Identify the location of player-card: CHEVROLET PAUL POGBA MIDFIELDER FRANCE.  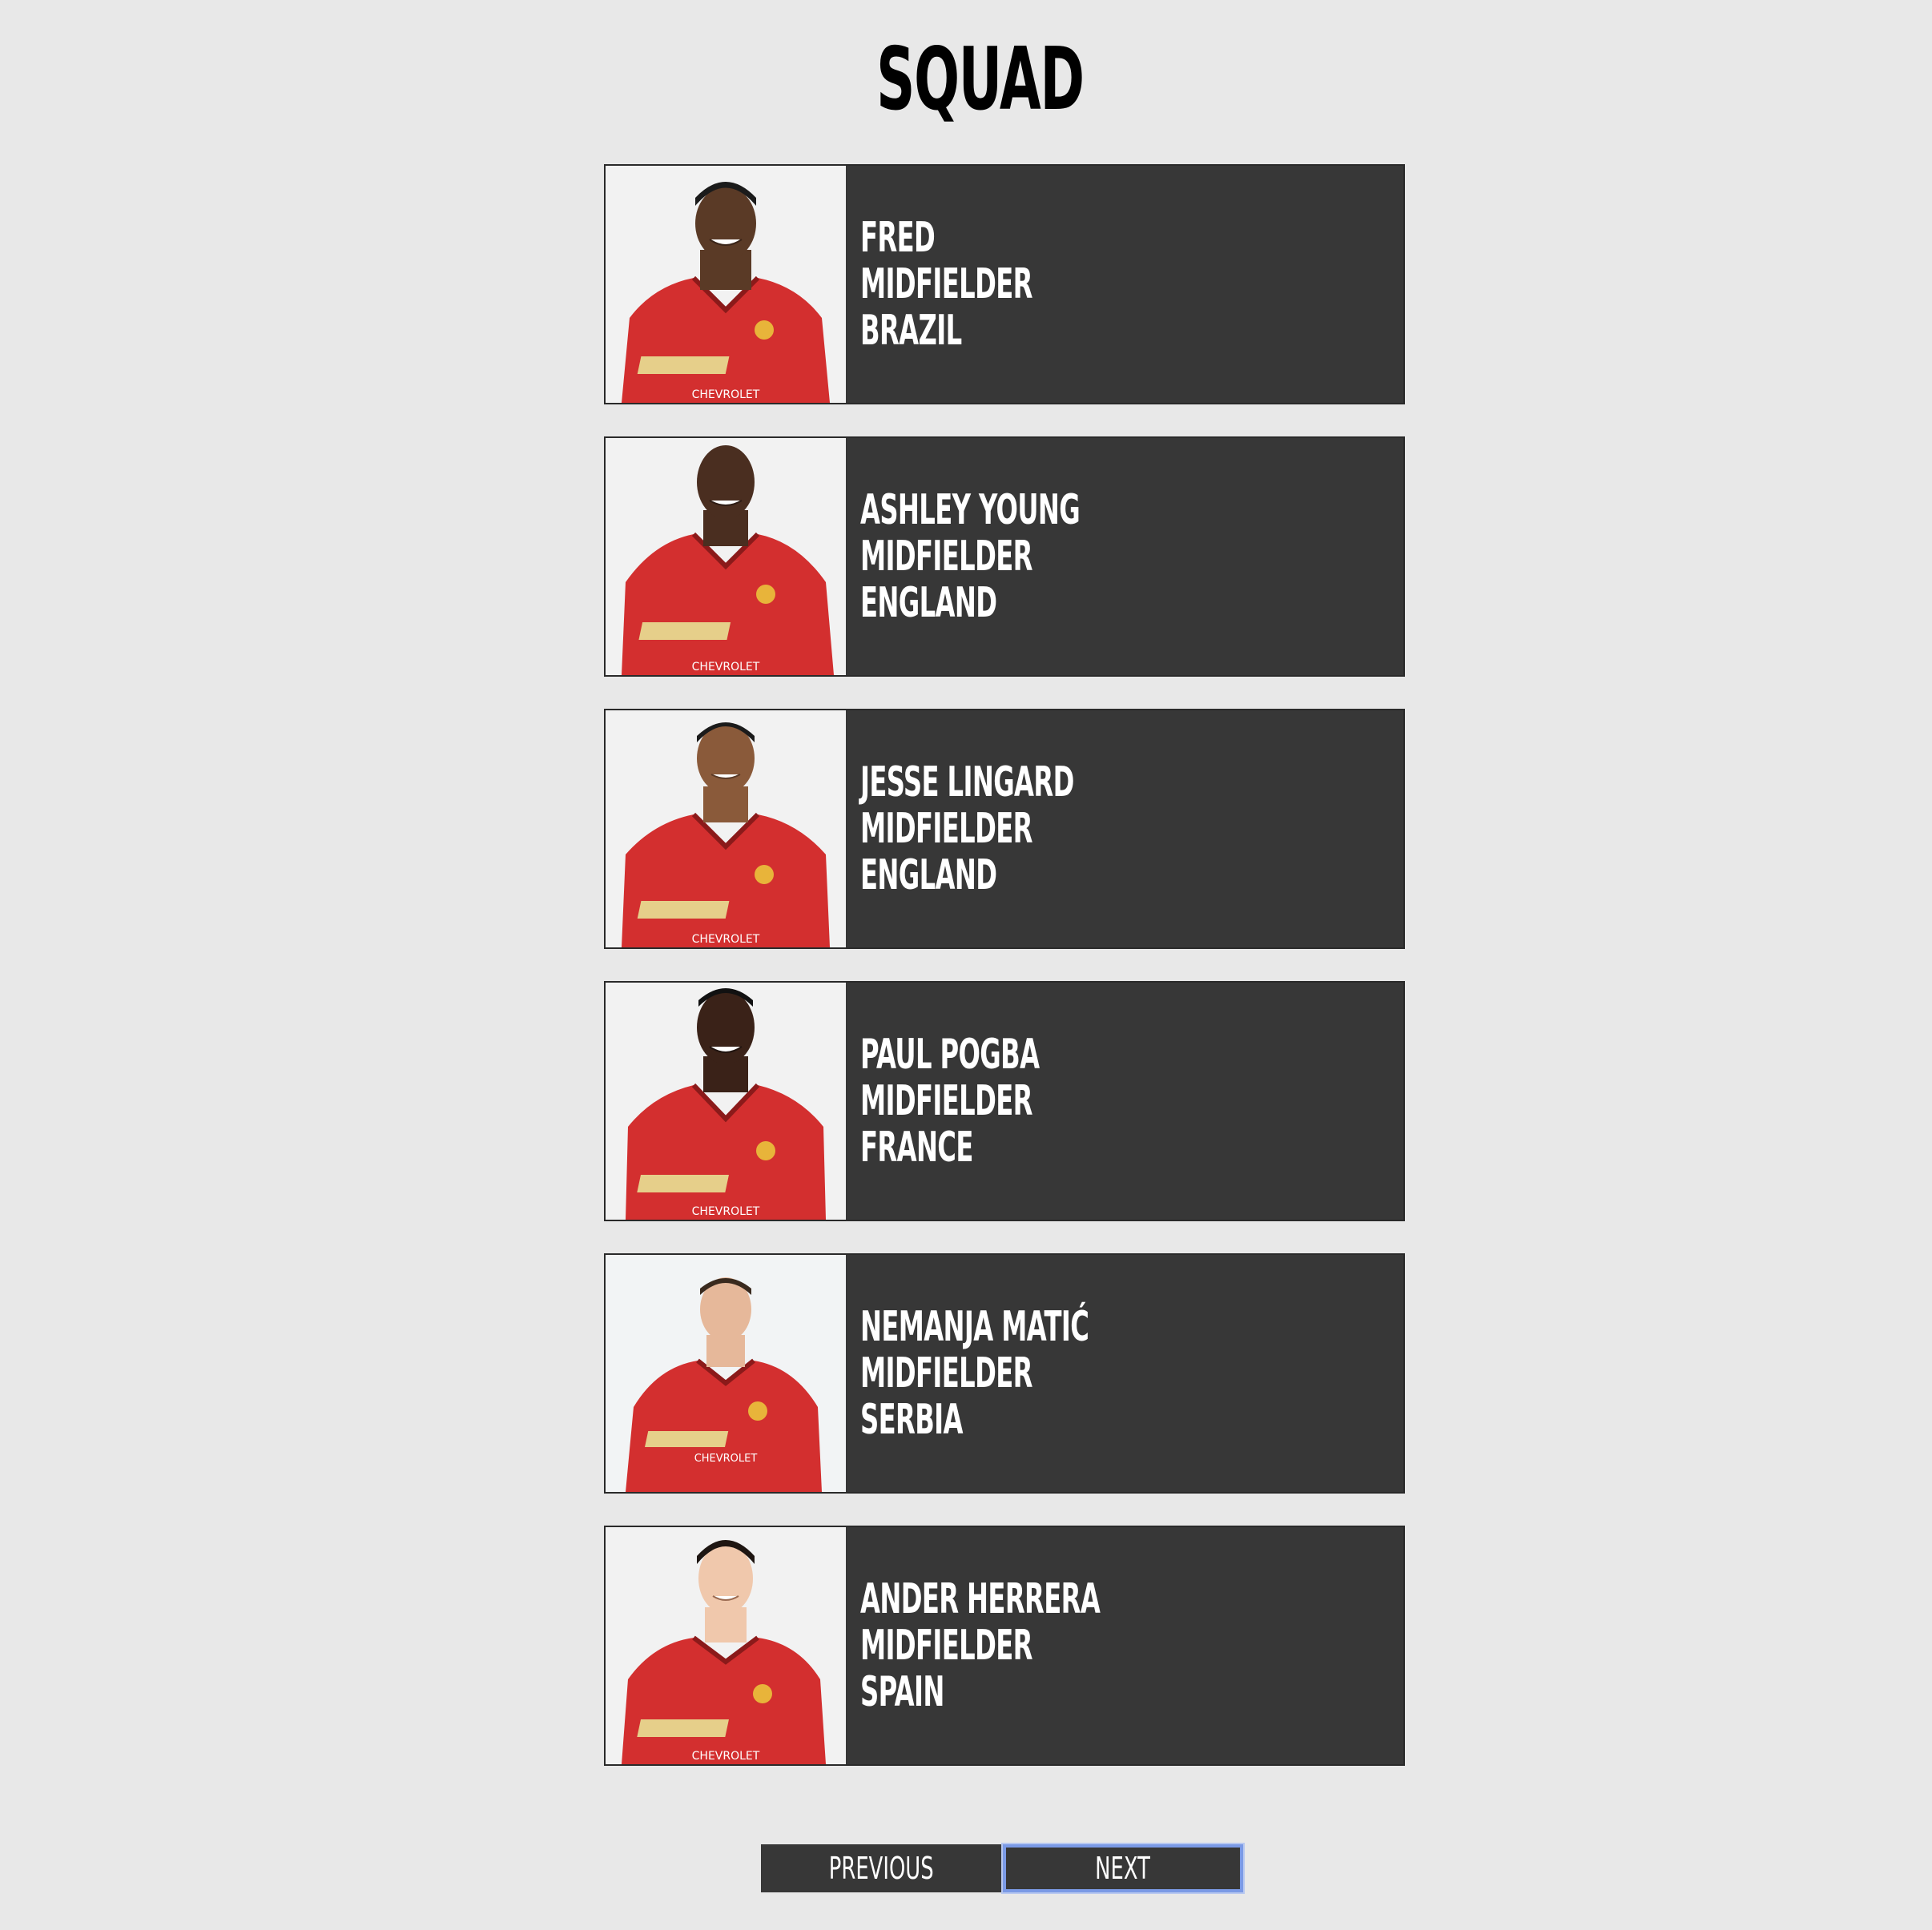
(1005, 1101).